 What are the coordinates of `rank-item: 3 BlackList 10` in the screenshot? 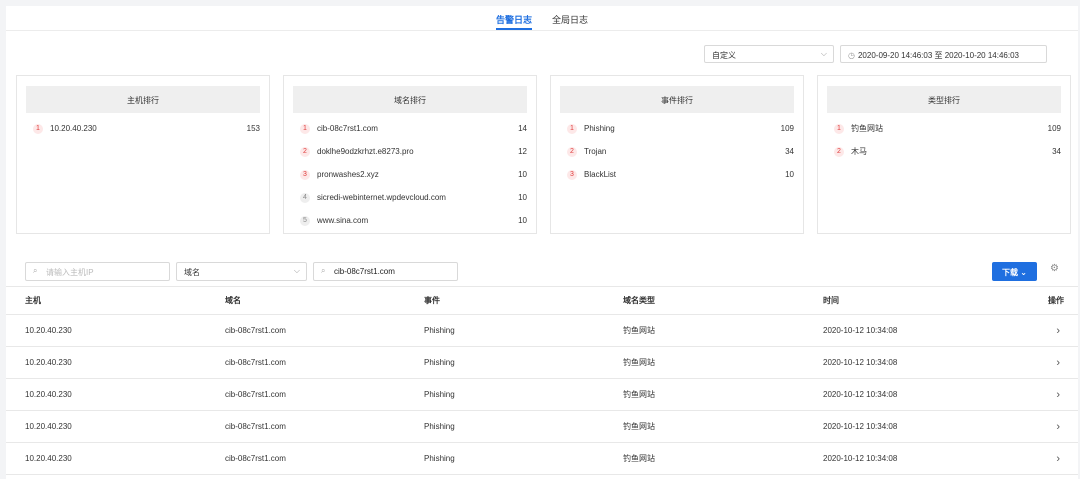 It's located at (677, 174).